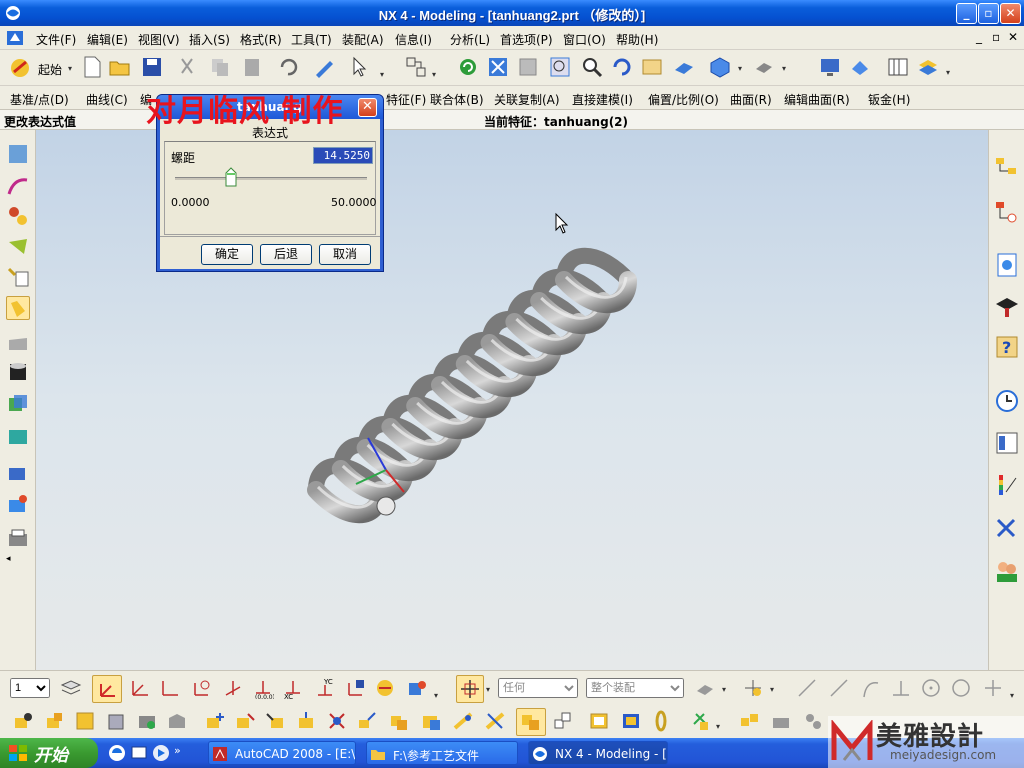 The image size is (1024, 768). What do you see at coordinates (139, 688) in the screenshot?
I see `wcs-dynamics-icon` at bounding box center [139, 688].